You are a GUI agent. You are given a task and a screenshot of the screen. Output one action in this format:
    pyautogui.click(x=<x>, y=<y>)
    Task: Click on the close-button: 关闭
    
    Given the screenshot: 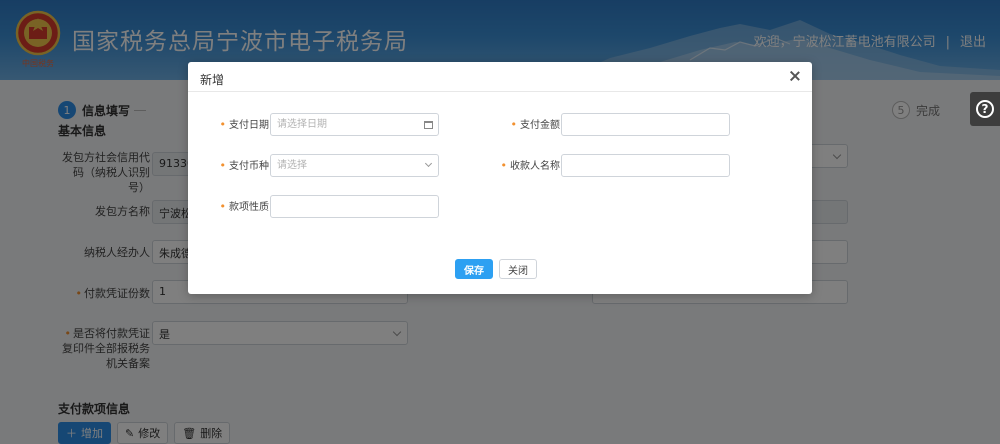 What is the action you would take?
    pyautogui.click(x=518, y=269)
    